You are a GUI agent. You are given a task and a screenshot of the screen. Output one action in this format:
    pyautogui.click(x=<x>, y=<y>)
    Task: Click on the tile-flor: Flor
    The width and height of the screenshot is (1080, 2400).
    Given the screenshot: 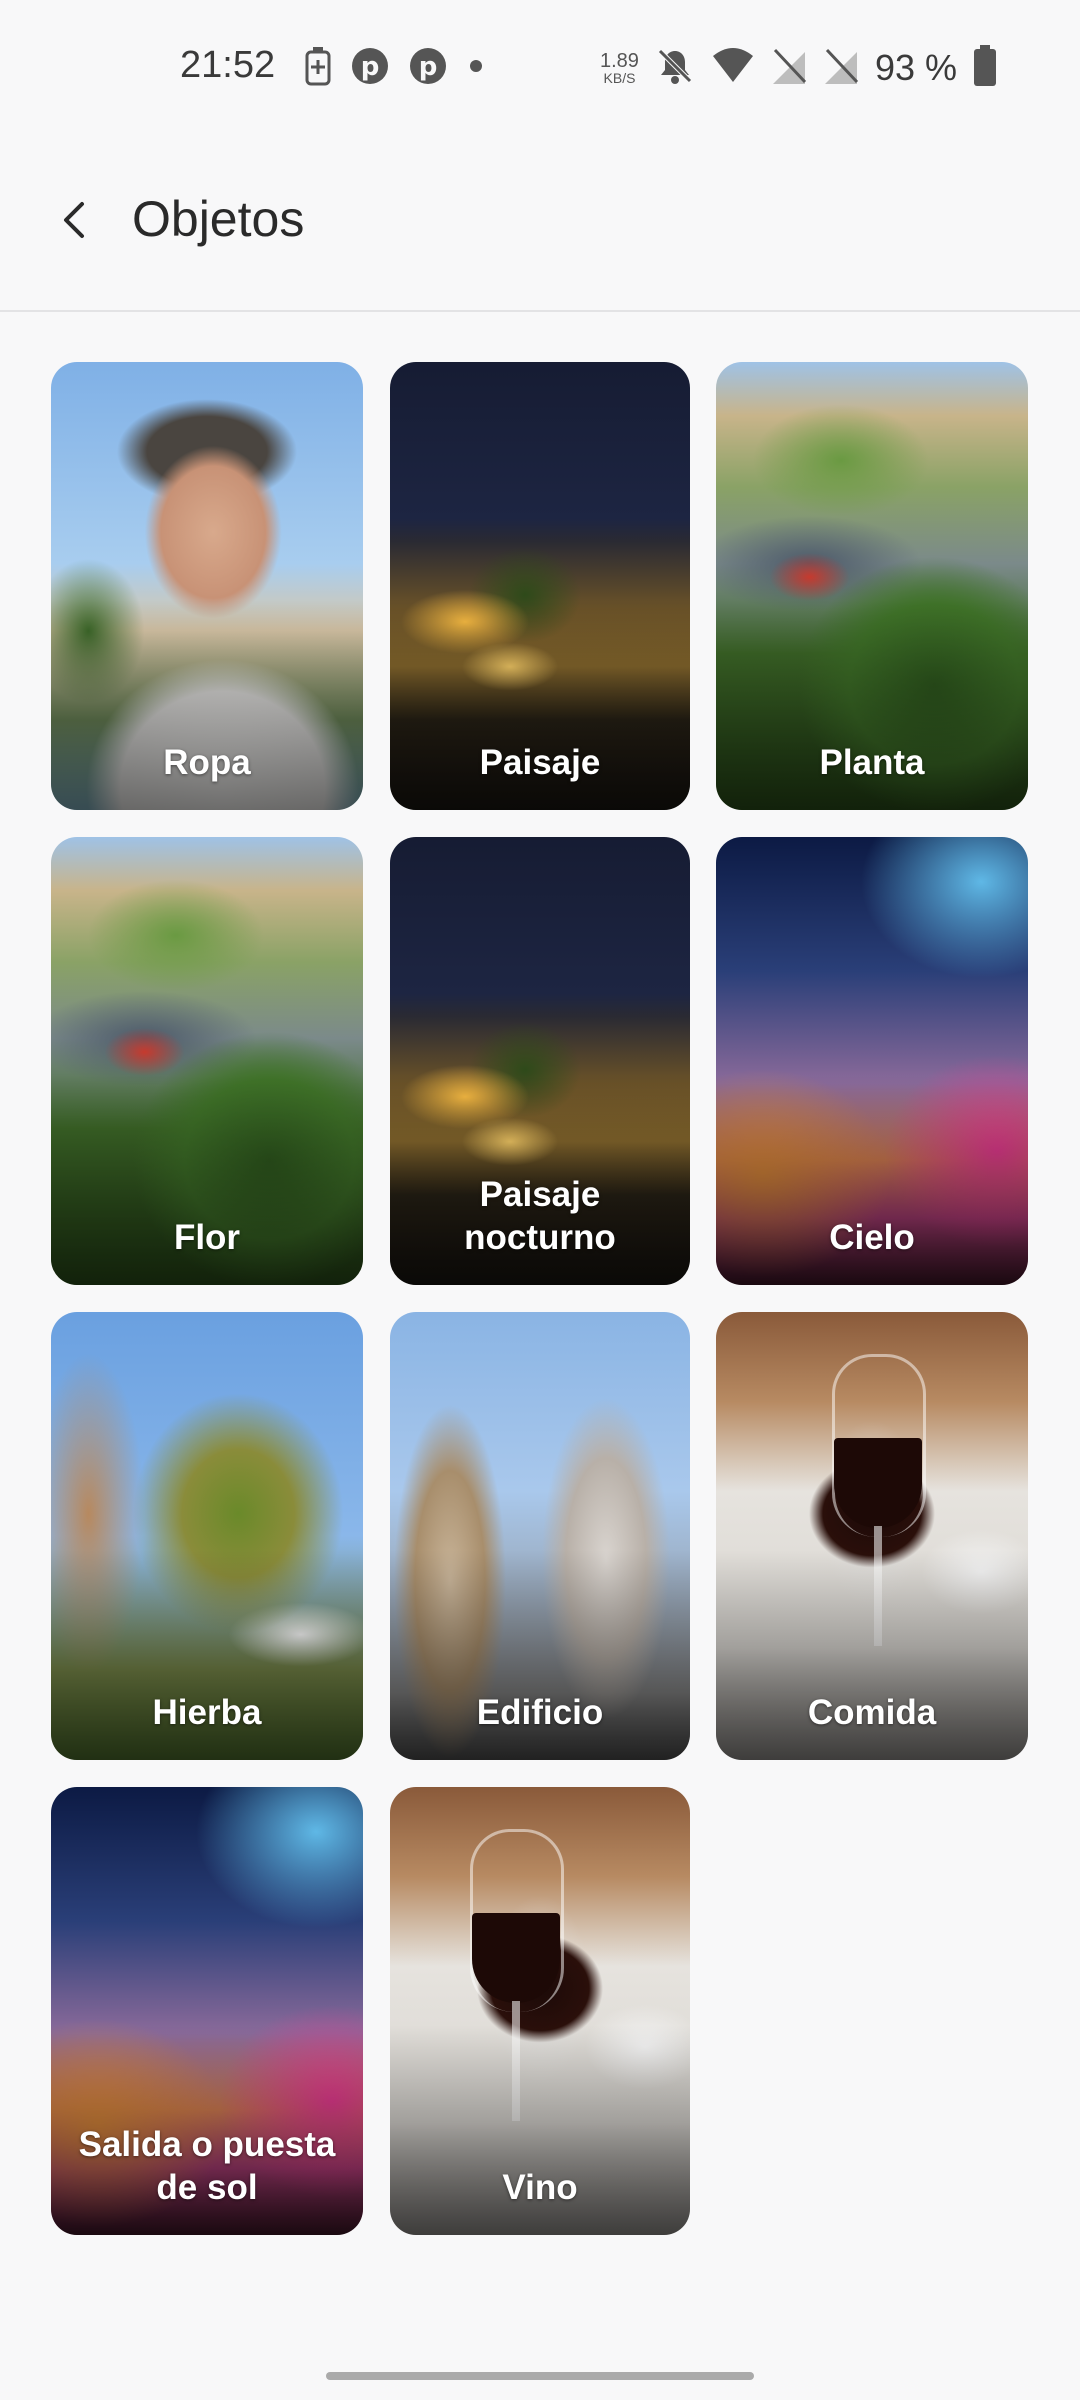 What is the action you would take?
    pyautogui.click(x=207, y=1061)
    